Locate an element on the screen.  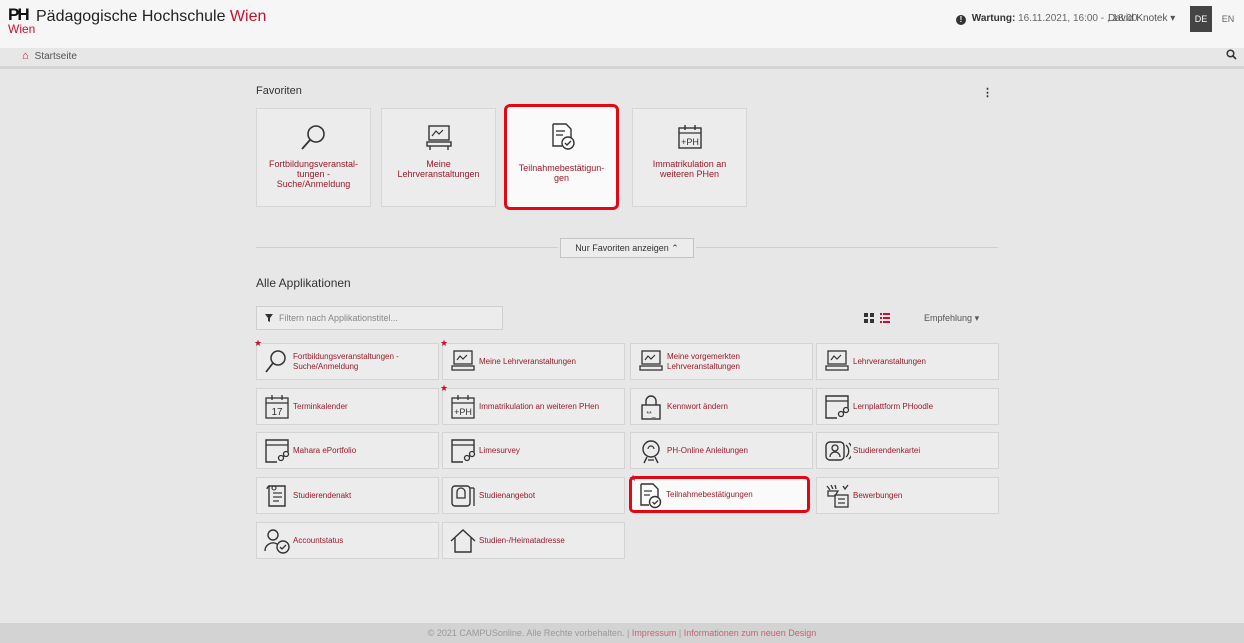
app-tile-meine-lv: ★ Meine Lehrveranstaltungen is located at coordinates (532, 359).